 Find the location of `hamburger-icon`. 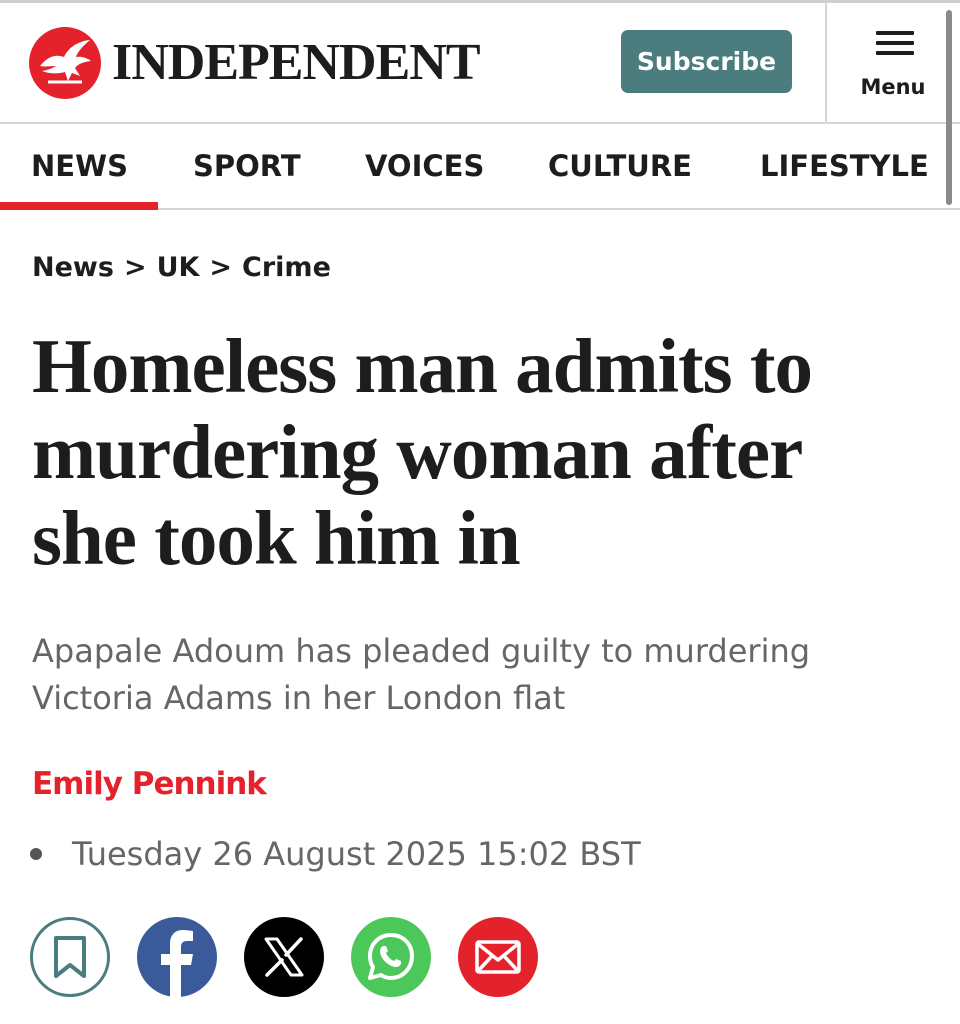

hamburger-icon is located at coordinates (895, 44).